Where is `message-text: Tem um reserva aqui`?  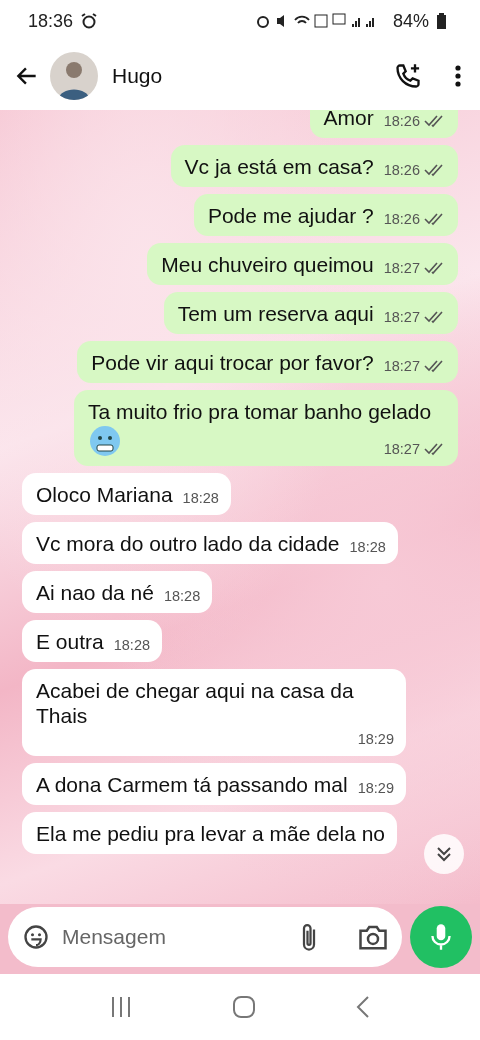 message-text: Tem um reserva aqui is located at coordinates (275, 313).